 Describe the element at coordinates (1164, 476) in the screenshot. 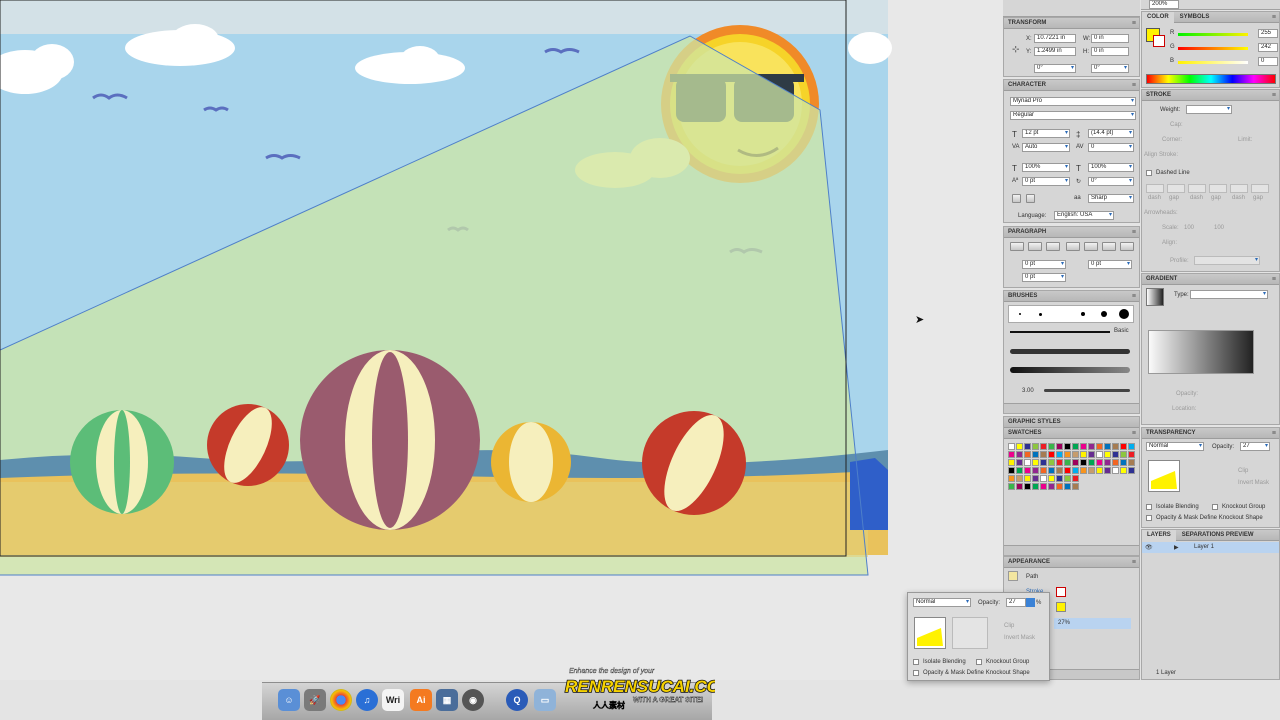

I see `transparency-thumbnail` at that location.